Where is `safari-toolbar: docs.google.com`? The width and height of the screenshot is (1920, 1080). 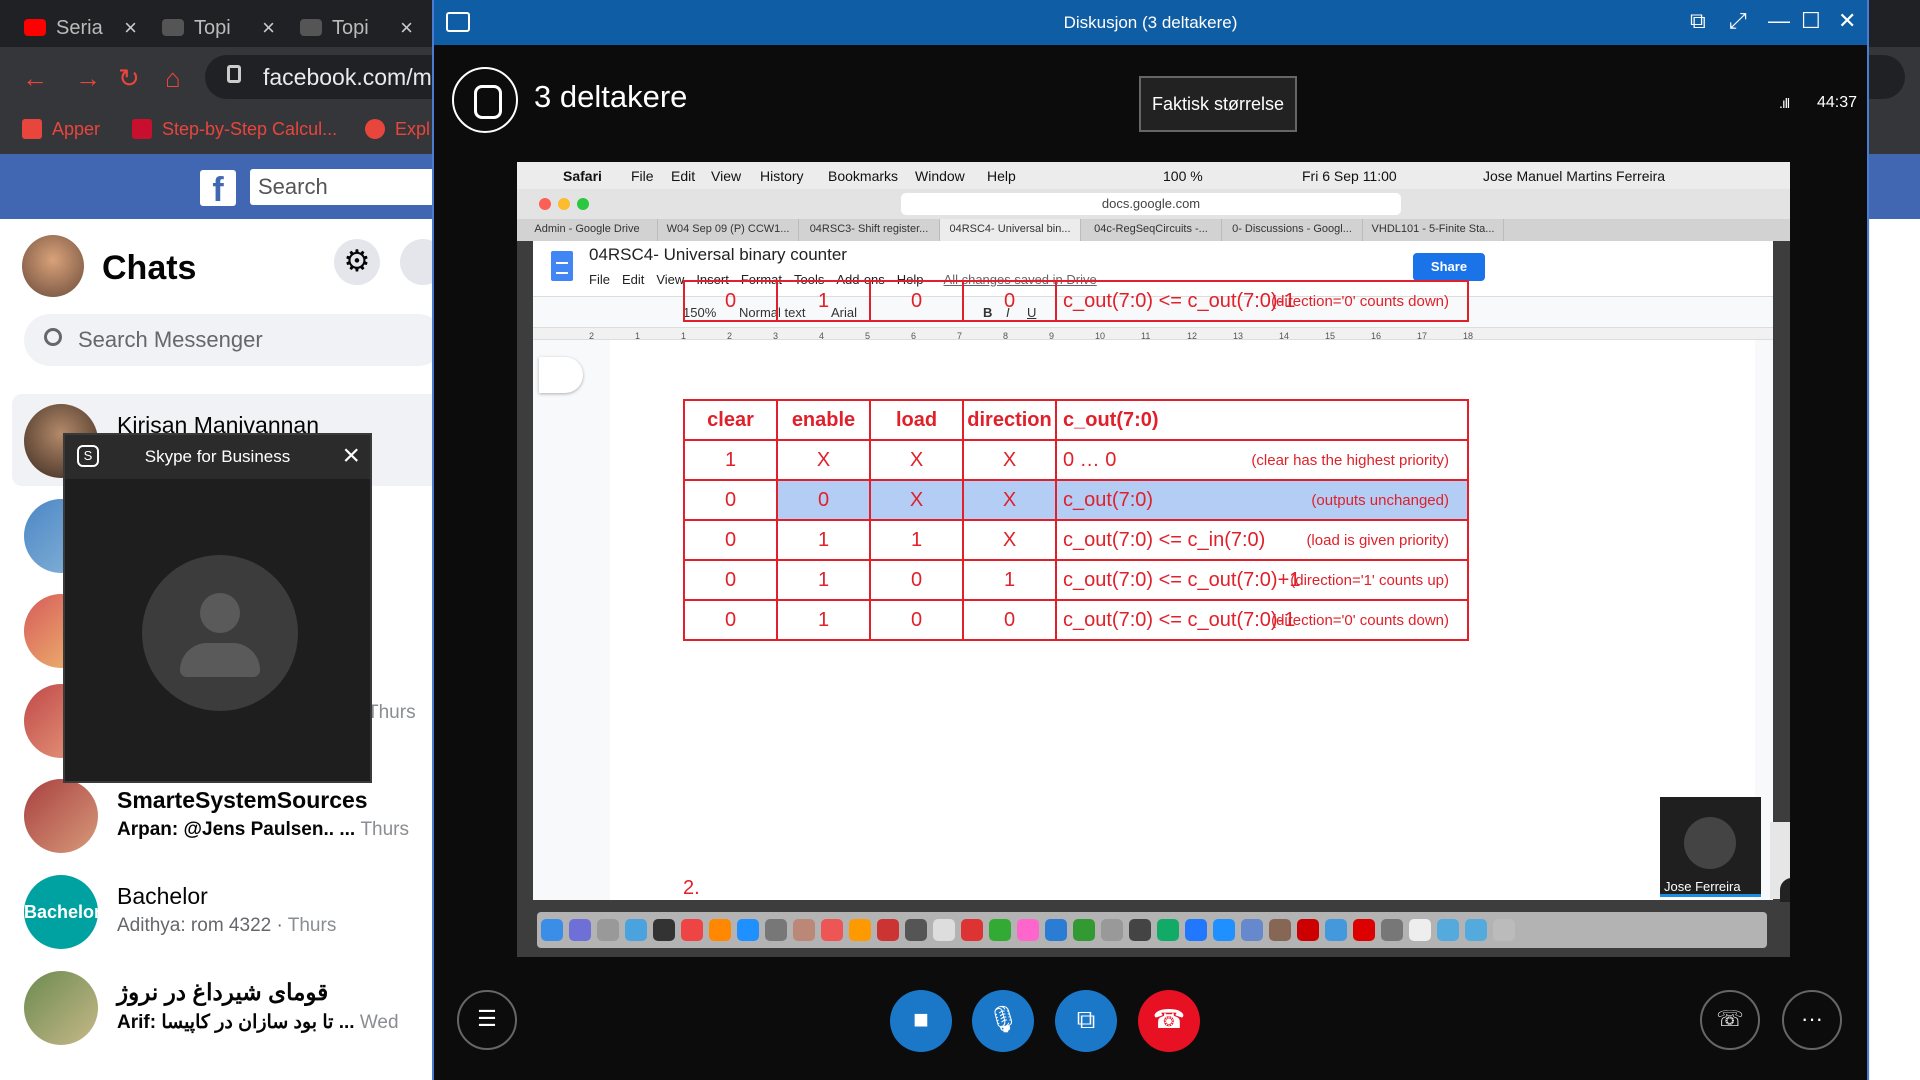 safari-toolbar: docs.google.com is located at coordinates (1153, 204).